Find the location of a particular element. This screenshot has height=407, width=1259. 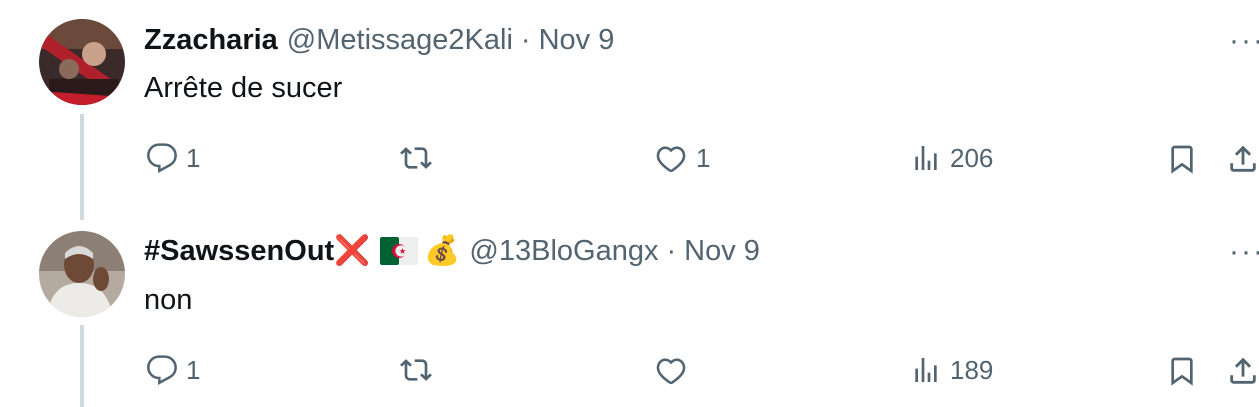

user-handle: @13BloGangx is located at coordinates (563, 251).